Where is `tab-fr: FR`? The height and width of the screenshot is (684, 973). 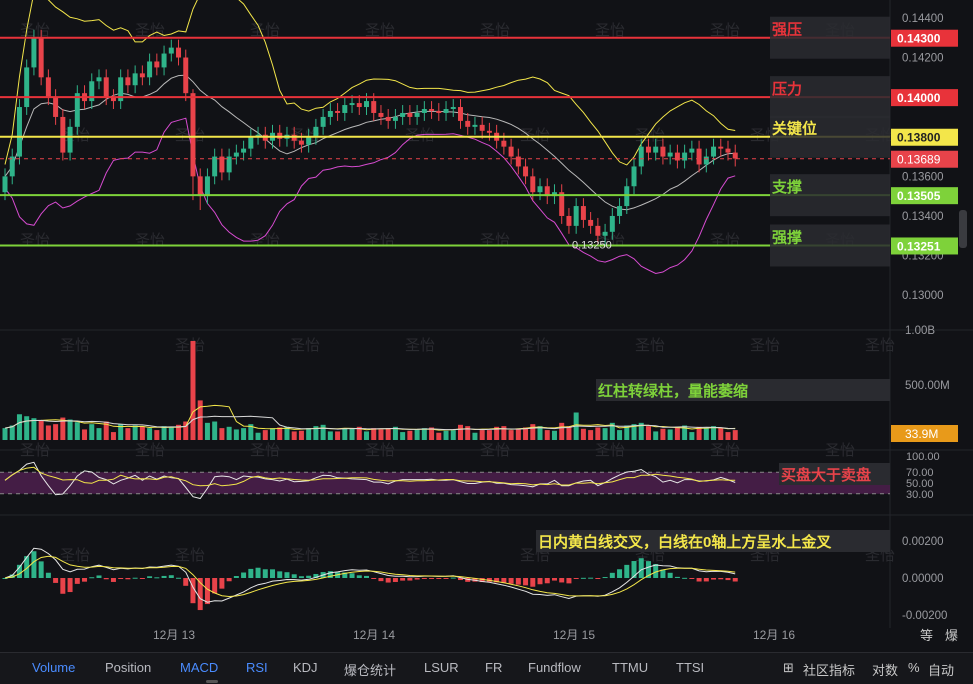 tab-fr: FR is located at coordinates (493, 667).